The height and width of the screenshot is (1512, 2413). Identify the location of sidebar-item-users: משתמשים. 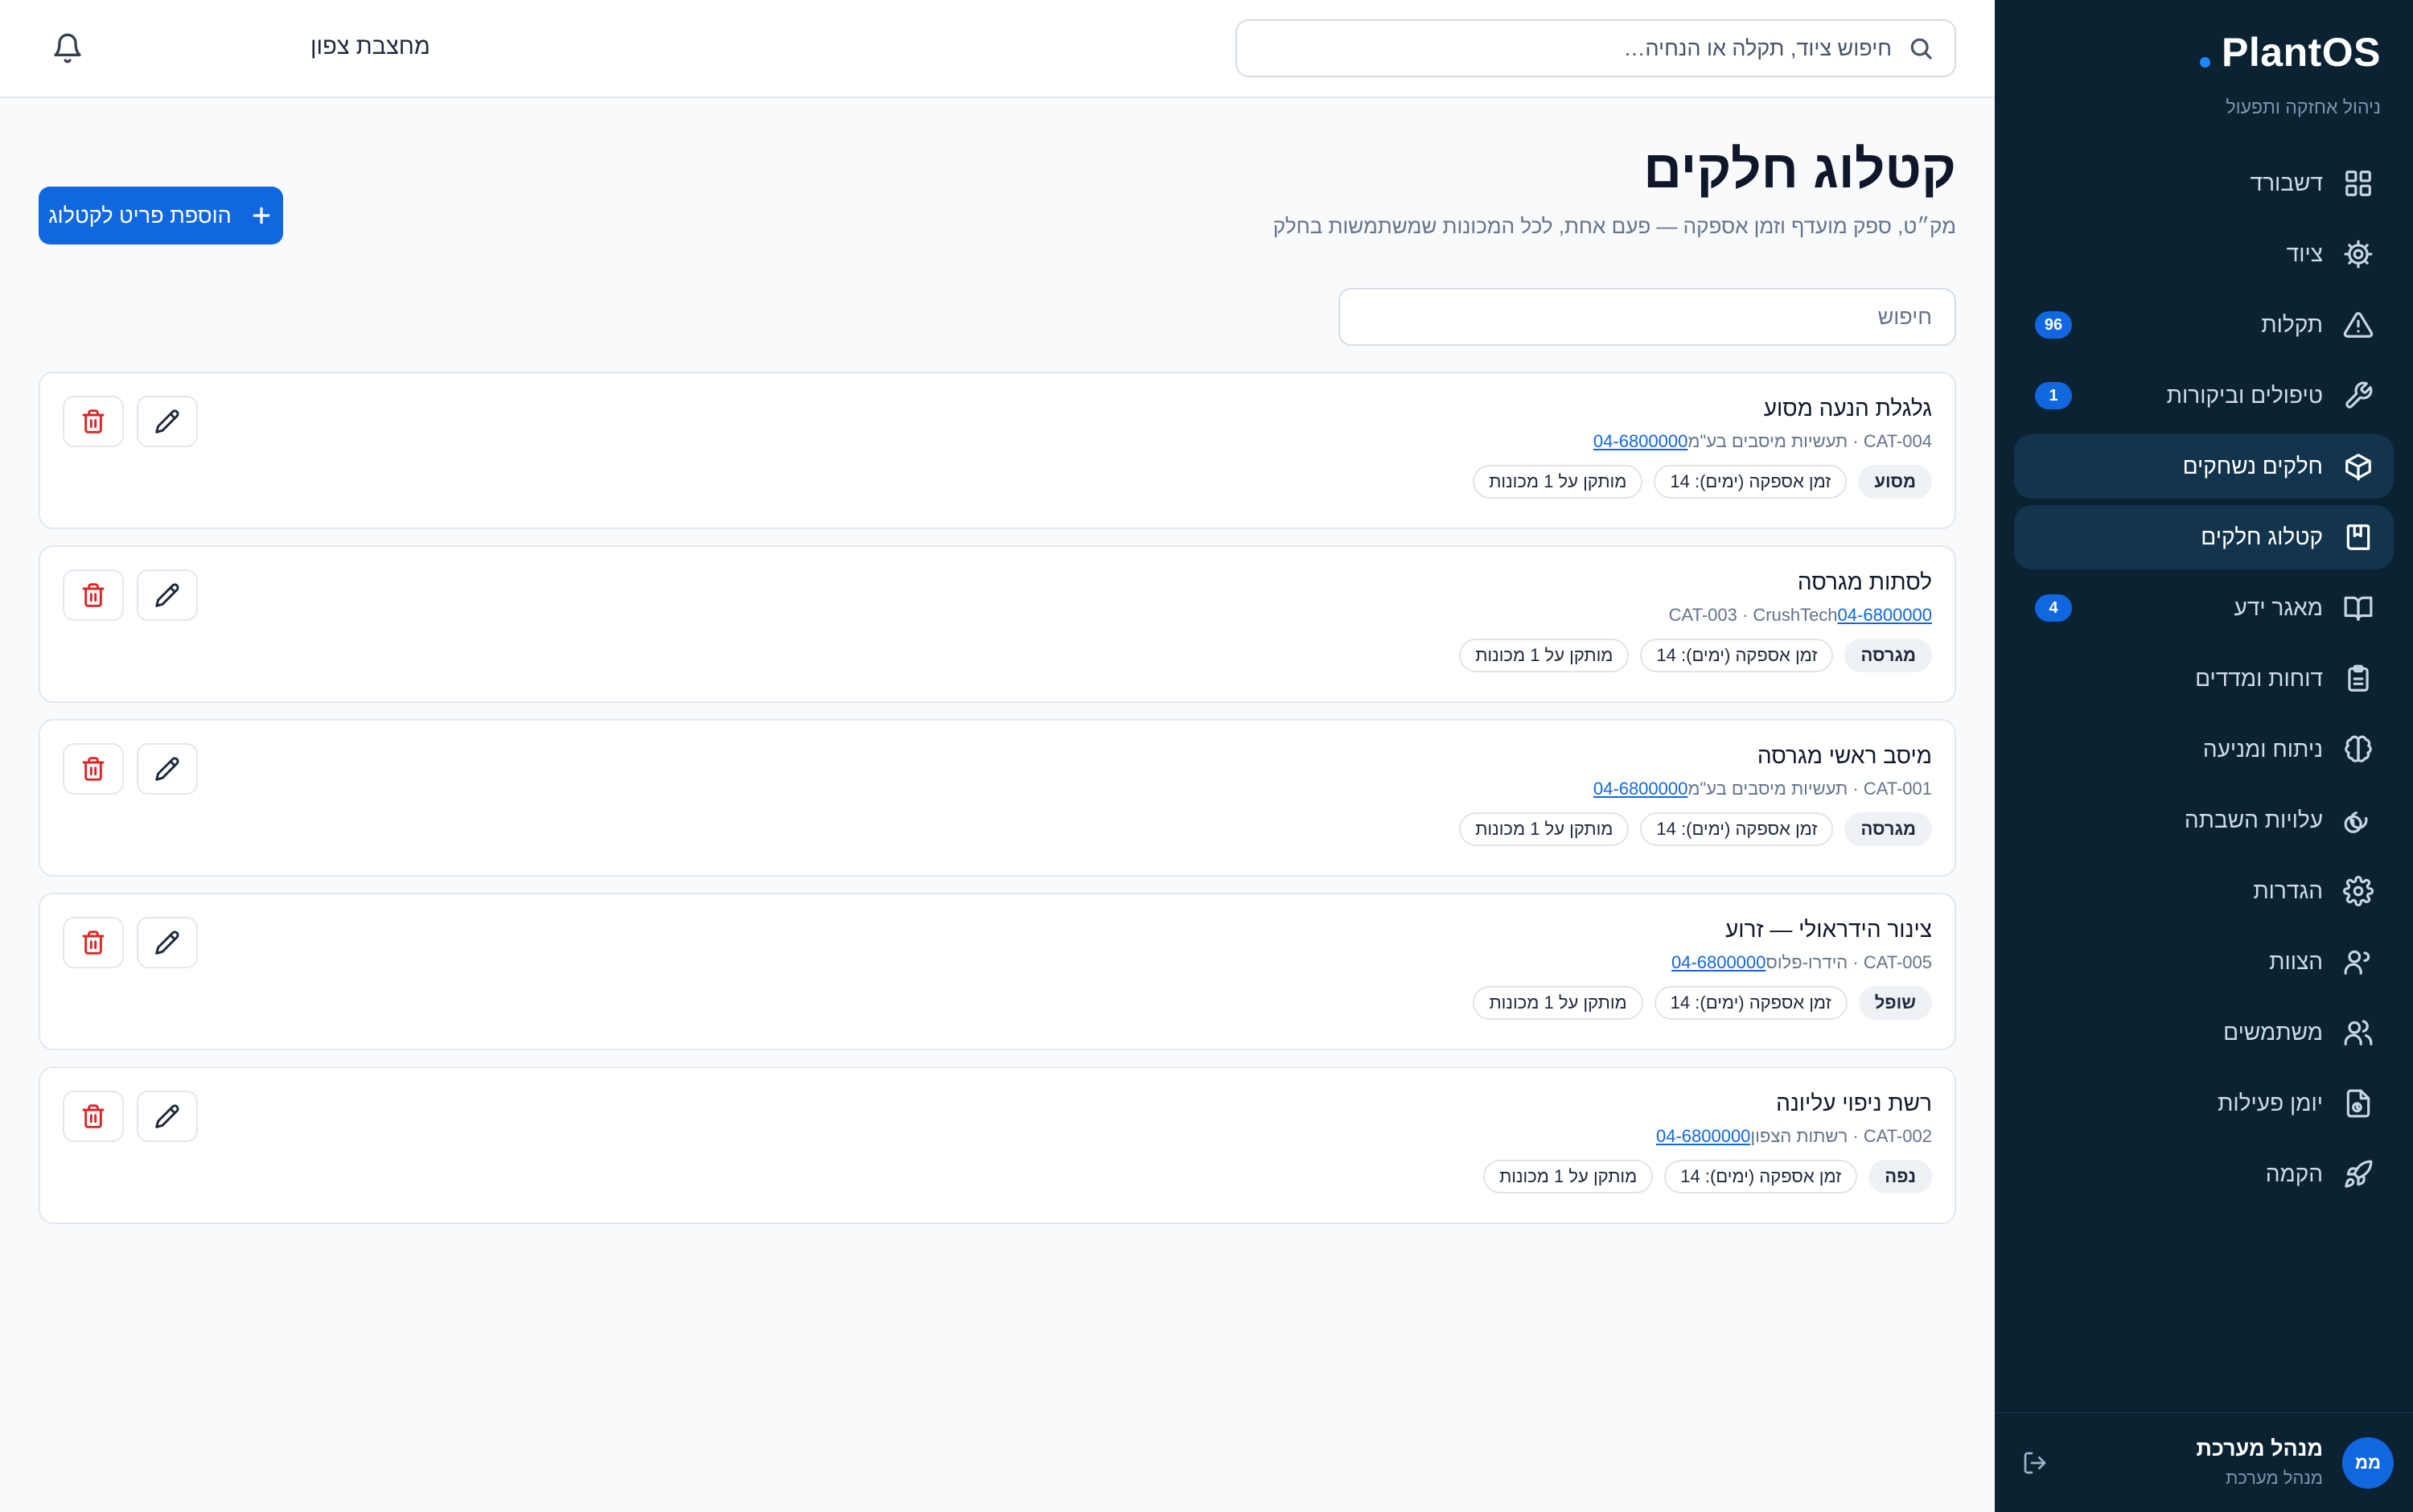
(2204, 1032).